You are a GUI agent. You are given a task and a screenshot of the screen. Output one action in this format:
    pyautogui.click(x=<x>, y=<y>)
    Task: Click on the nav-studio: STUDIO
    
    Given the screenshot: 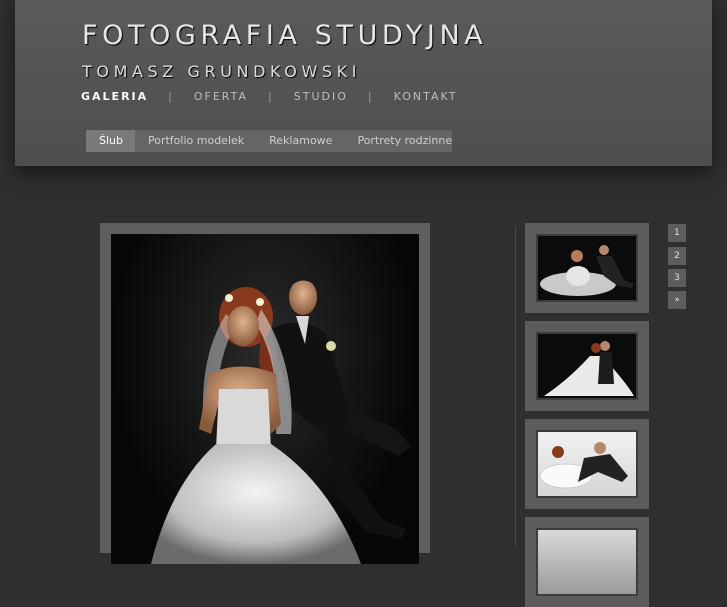 What is the action you would take?
    pyautogui.click(x=321, y=96)
    